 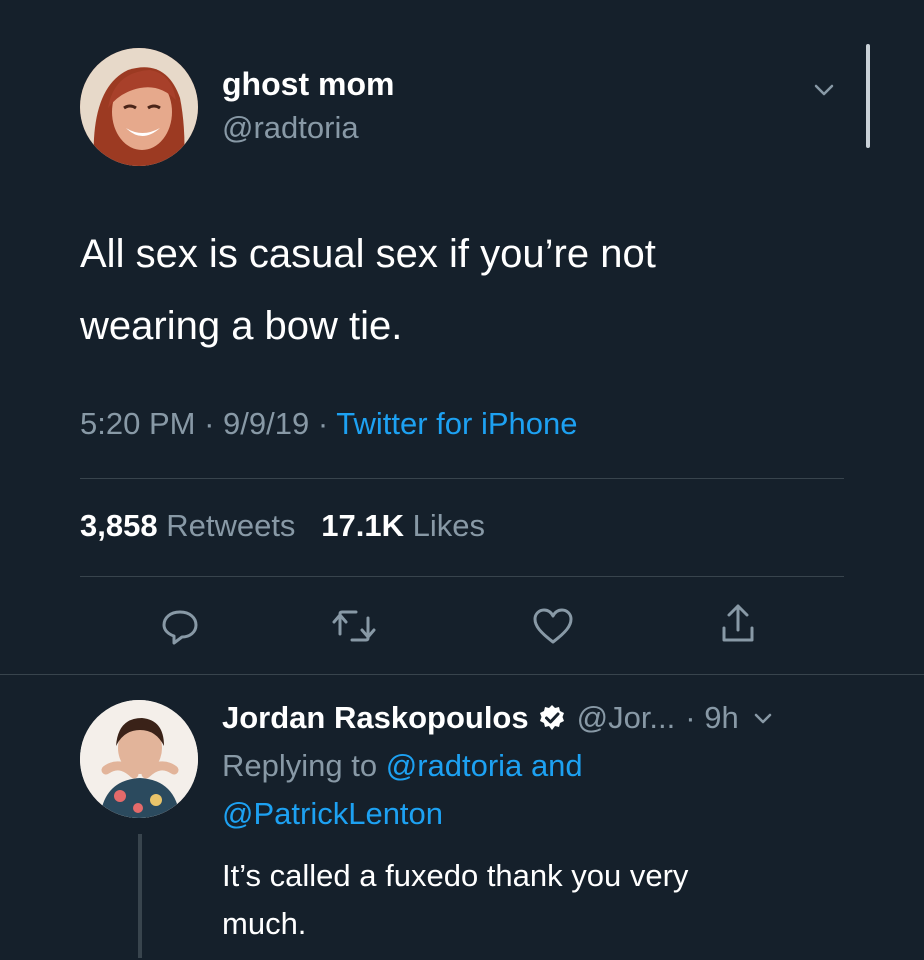 What do you see at coordinates (455, 875) in the screenshot?
I see `reply-text-line-1: It’s called a fuxedo thank you very` at bounding box center [455, 875].